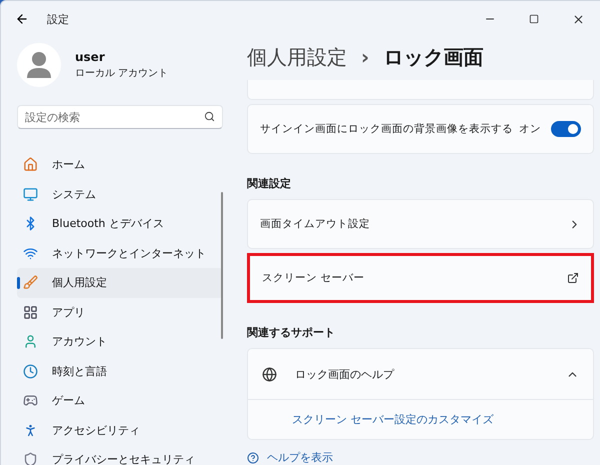  Describe the element at coordinates (297, 57) in the screenshot. I see `breadcrumb-parent: 個人用設定` at that location.